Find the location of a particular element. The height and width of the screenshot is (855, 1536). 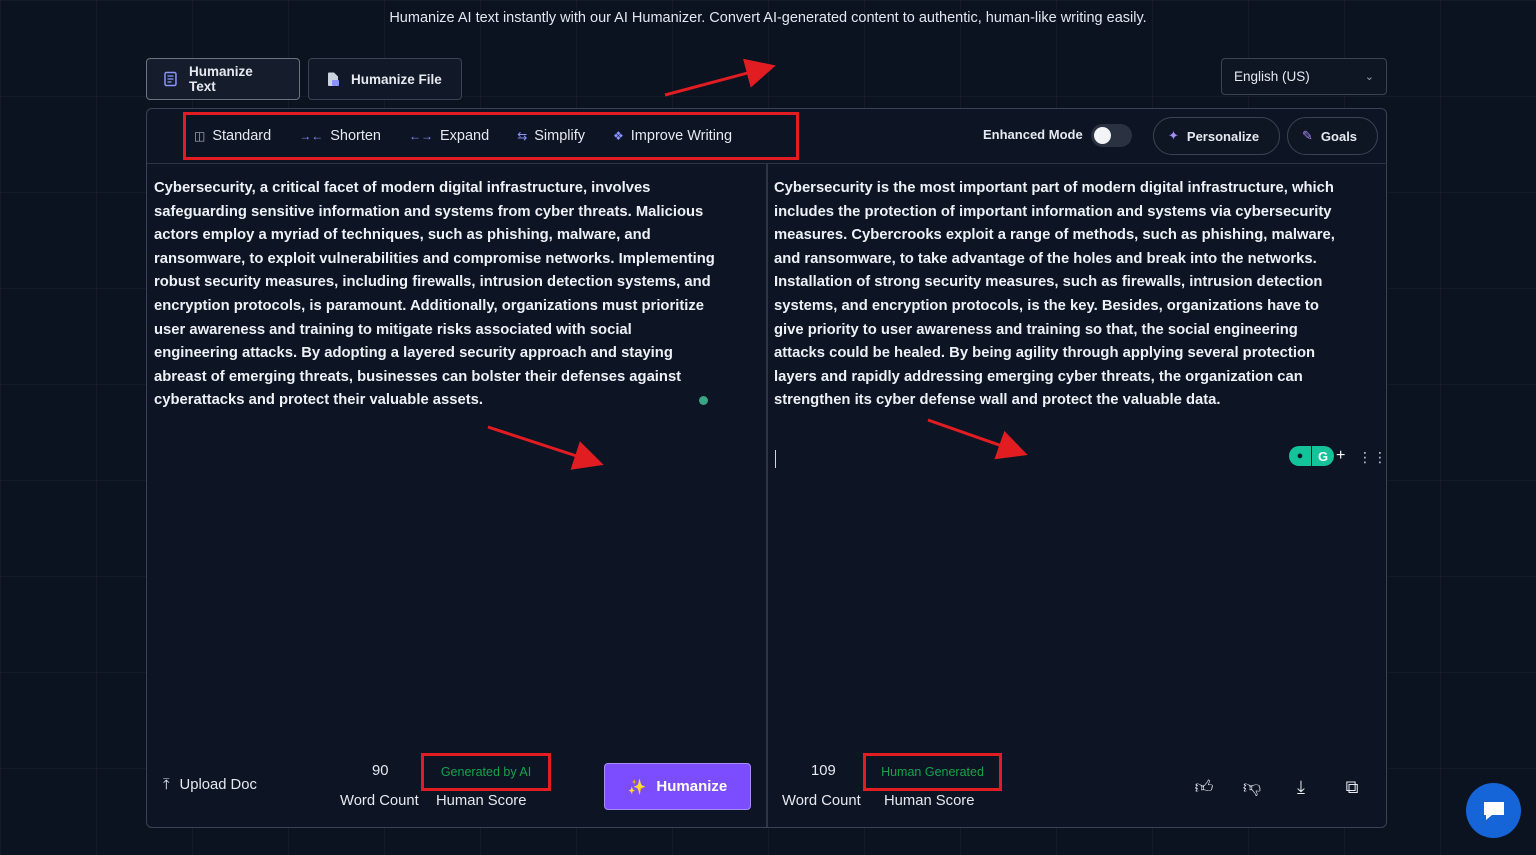

input-human-score-badge: Generated by AI is located at coordinates (486, 772).